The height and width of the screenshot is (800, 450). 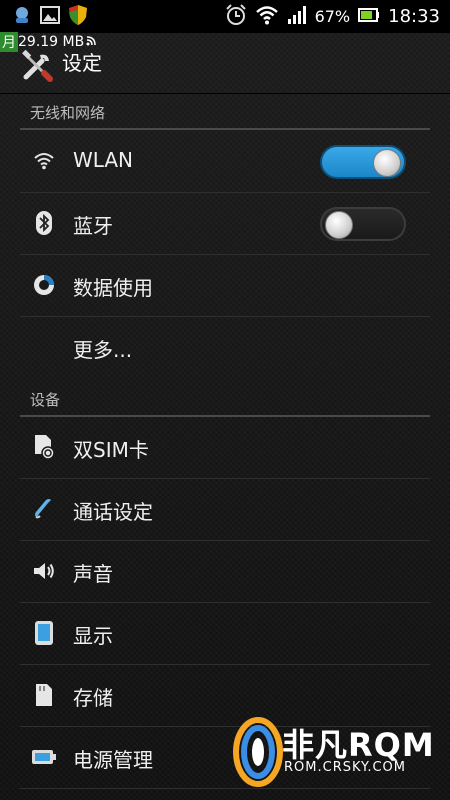 What do you see at coordinates (225, 447) in the screenshot?
I see `setting-row-dual-sim: 双SIM卡` at bounding box center [225, 447].